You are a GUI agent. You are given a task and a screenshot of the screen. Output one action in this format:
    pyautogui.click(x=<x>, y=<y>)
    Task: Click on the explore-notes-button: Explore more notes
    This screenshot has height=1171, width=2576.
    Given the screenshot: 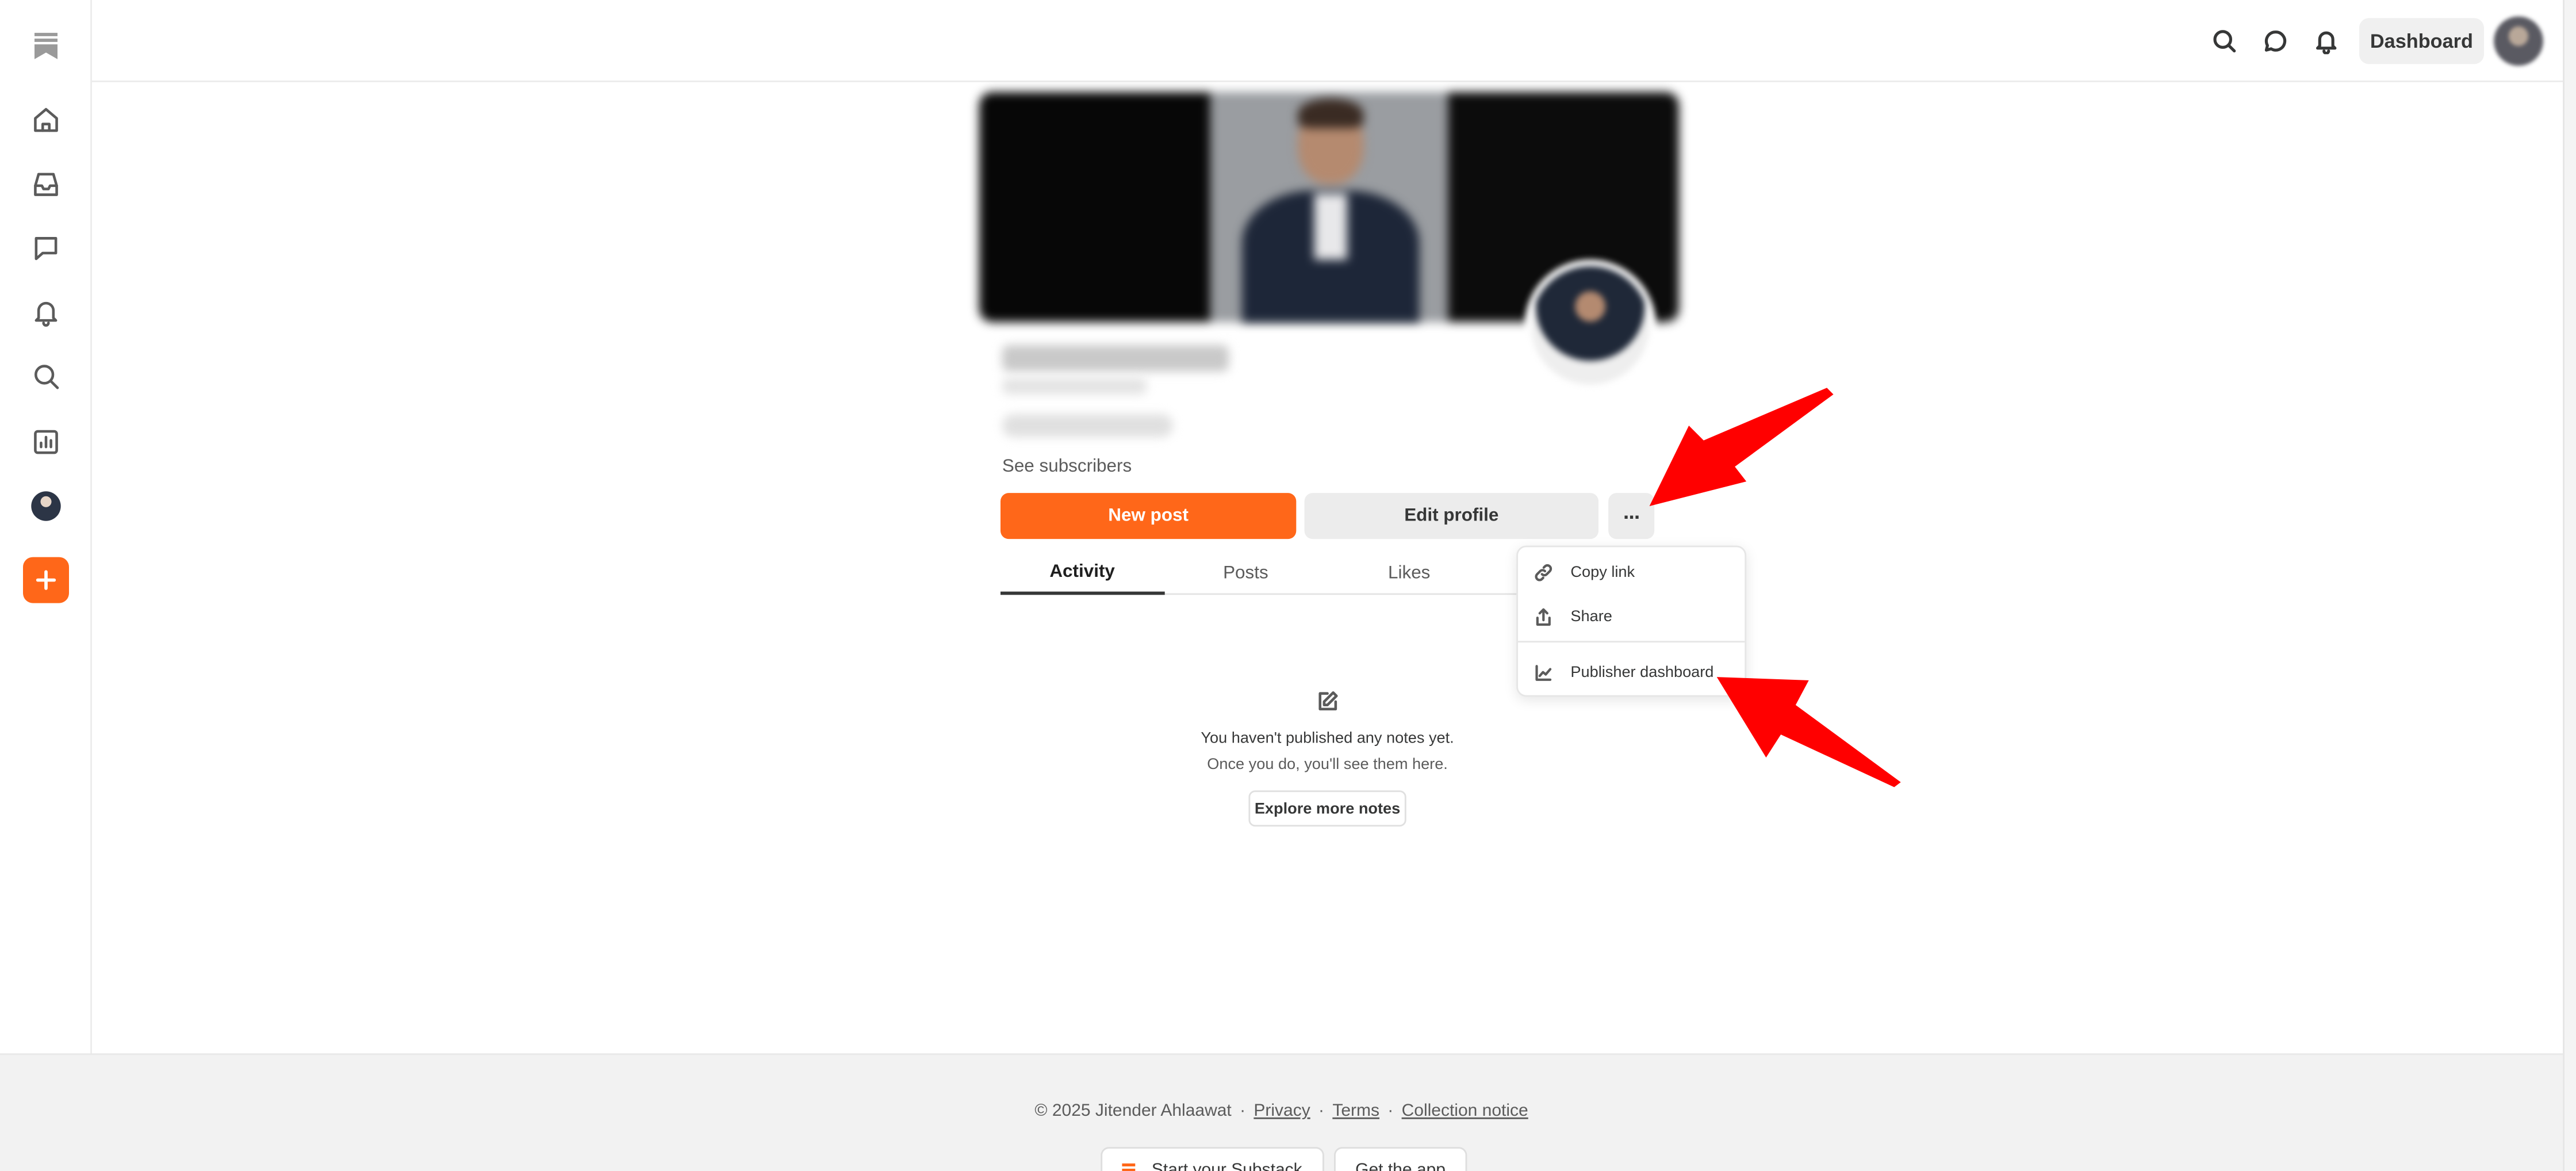 What is the action you would take?
    pyautogui.click(x=1327, y=809)
    